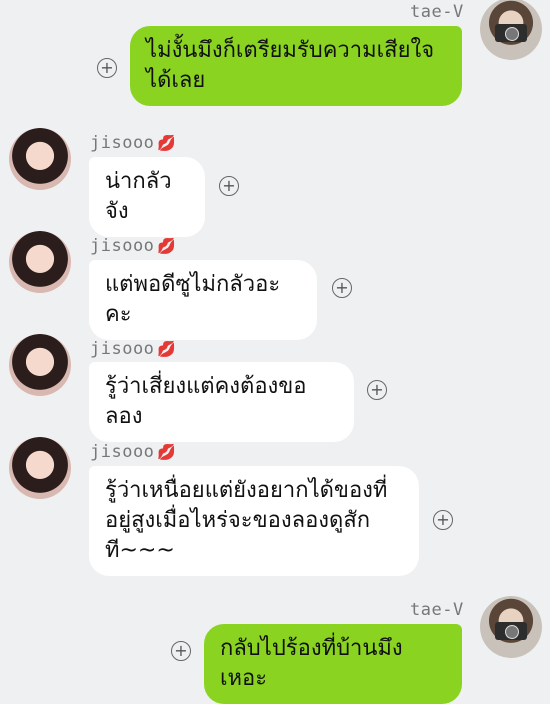  I want to click on message-bubble: น่ากลัวจัง, so click(147, 197).